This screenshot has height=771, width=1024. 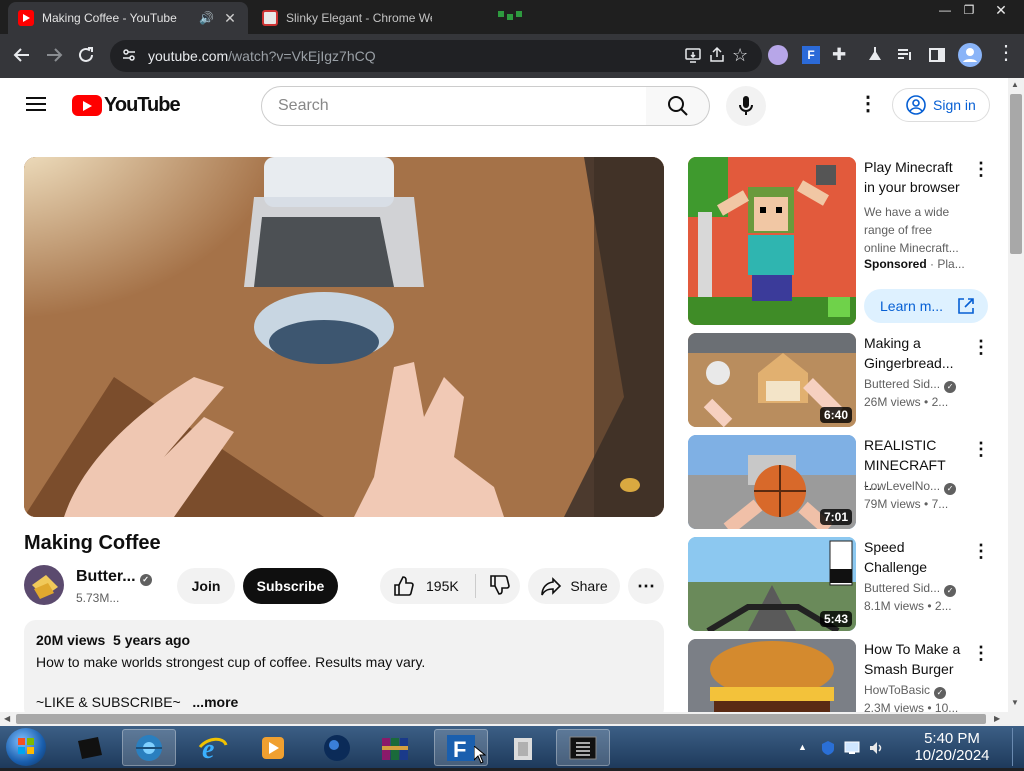 I want to click on sign-in-button: Sign in, so click(x=941, y=105).